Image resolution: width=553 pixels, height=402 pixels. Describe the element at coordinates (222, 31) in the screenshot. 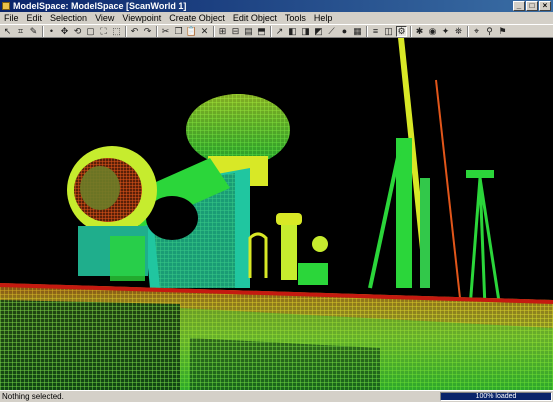

I see `group-icon: ⊞` at that location.